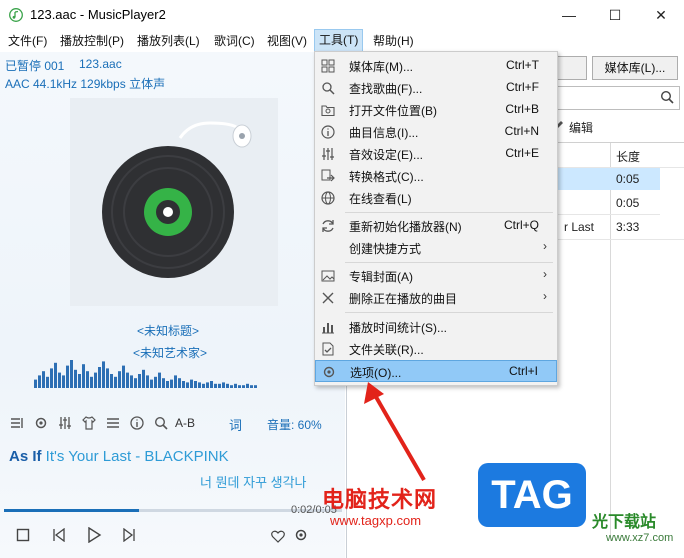 The width and height of the screenshot is (684, 558). I want to click on close-button: ✕, so click(661, 15).